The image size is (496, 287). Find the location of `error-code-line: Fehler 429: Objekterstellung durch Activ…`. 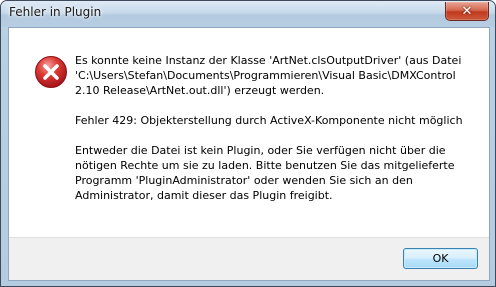

error-code-line: Fehler 429: Objekterstellung durch Activ… is located at coordinates (269, 120).